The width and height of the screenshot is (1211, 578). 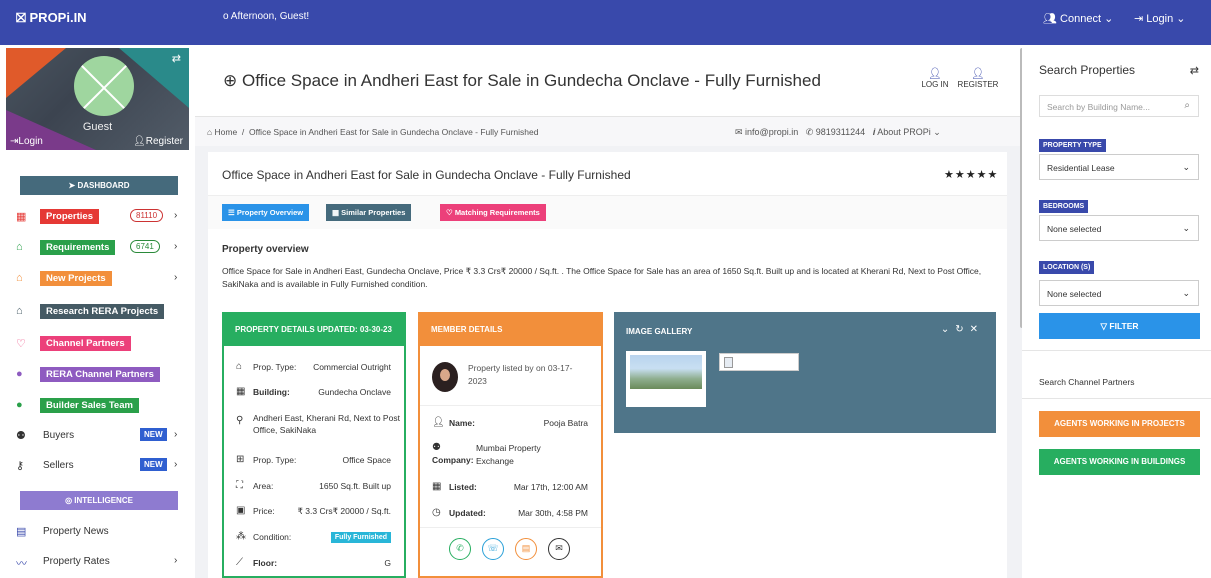 I want to click on tab-matching-requirements: ♡ Matching Requirements, so click(x=493, y=212).